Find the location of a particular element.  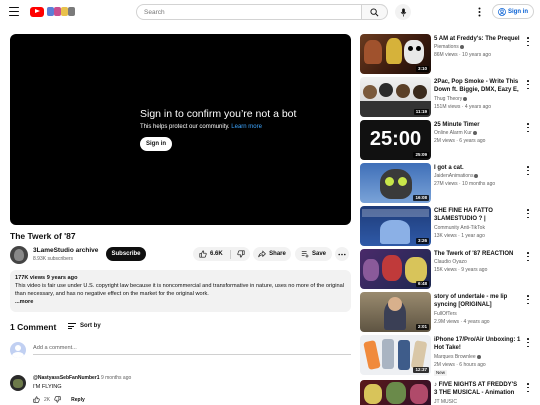

like-button: 6.6K is located at coordinates (212, 254).